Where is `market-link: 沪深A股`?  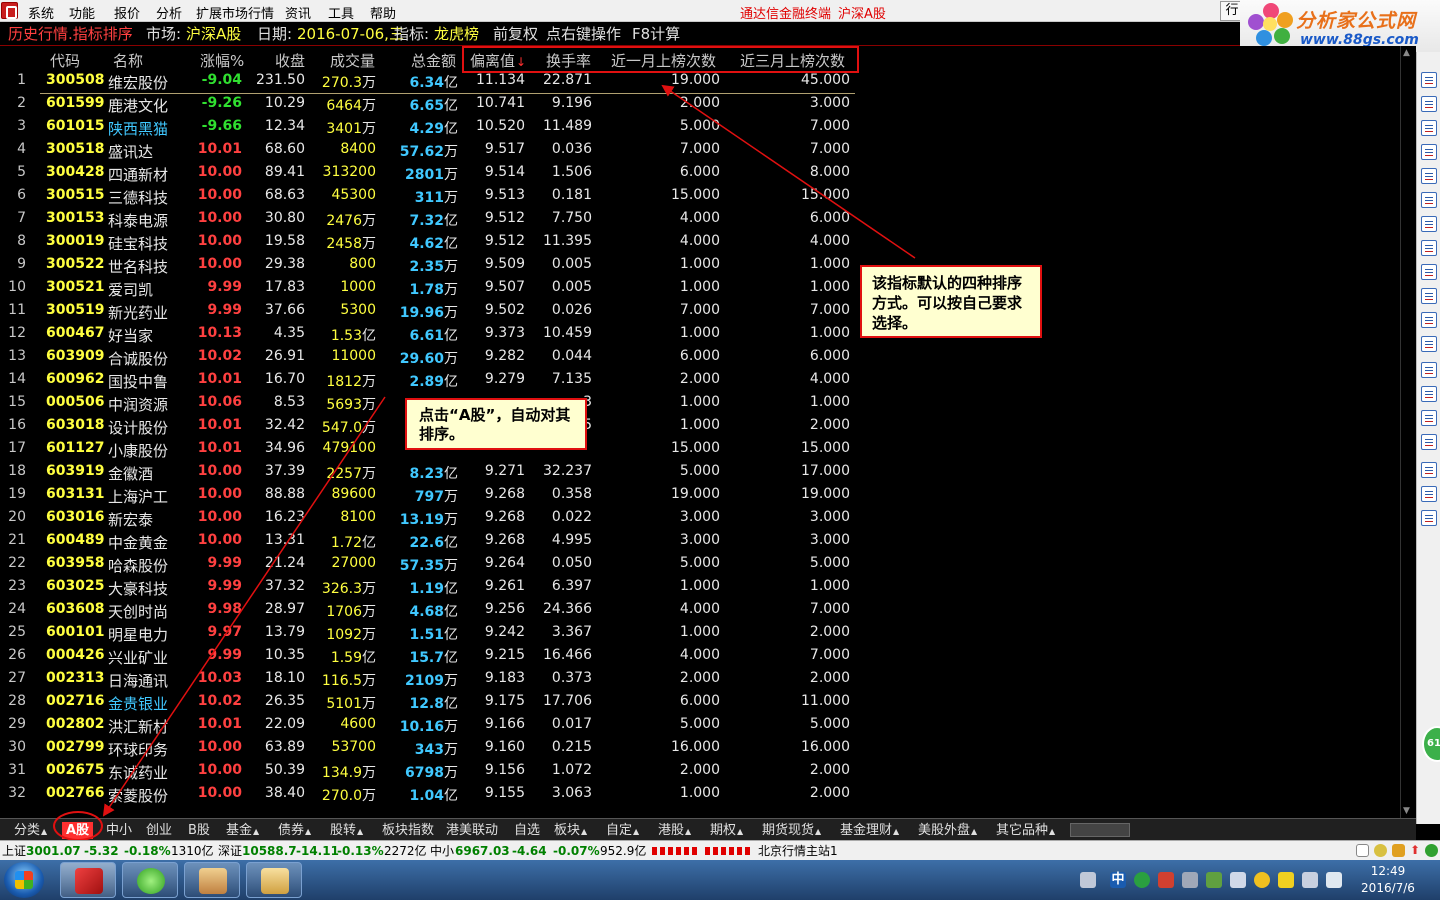
market-link: 沪深A股 is located at coordinates (862, 12).